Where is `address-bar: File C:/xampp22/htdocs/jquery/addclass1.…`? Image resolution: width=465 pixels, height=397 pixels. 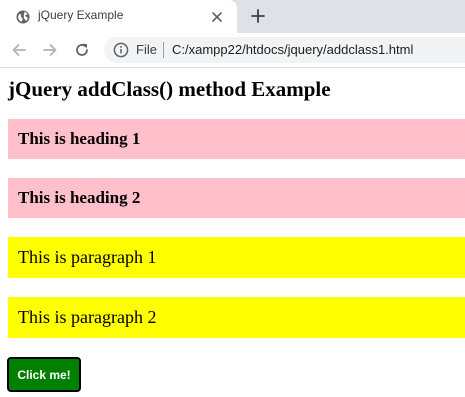 address-bar: File C:/xampp22/htdocs/jquery/addclass1.… is located at coordinates (284, 50).